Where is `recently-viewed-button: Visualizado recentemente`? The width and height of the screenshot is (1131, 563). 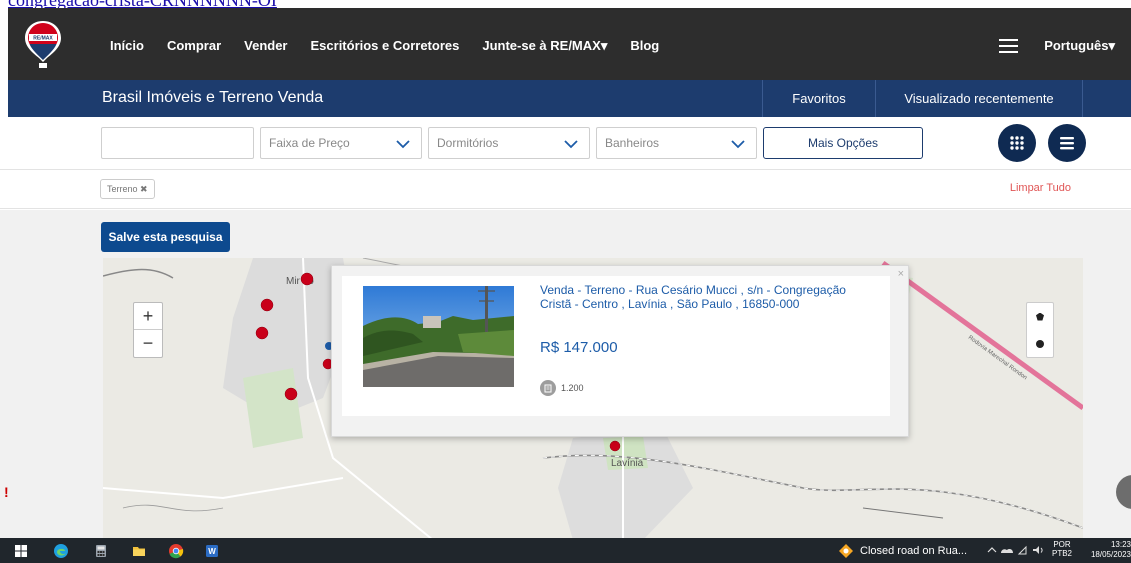
recently-viewed-button: Visualizado recentemente is located at coordinates (979, 98).